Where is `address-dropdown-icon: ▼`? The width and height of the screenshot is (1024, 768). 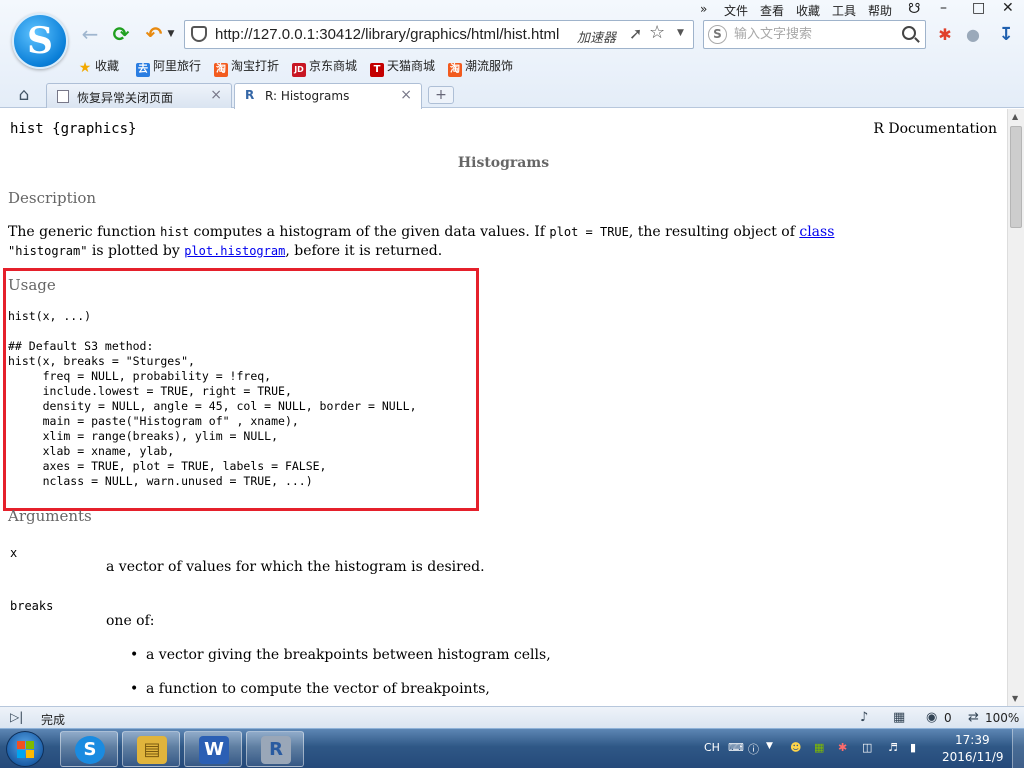 address-dropdown-icon: ▼ is located at coordinates (680, 33).